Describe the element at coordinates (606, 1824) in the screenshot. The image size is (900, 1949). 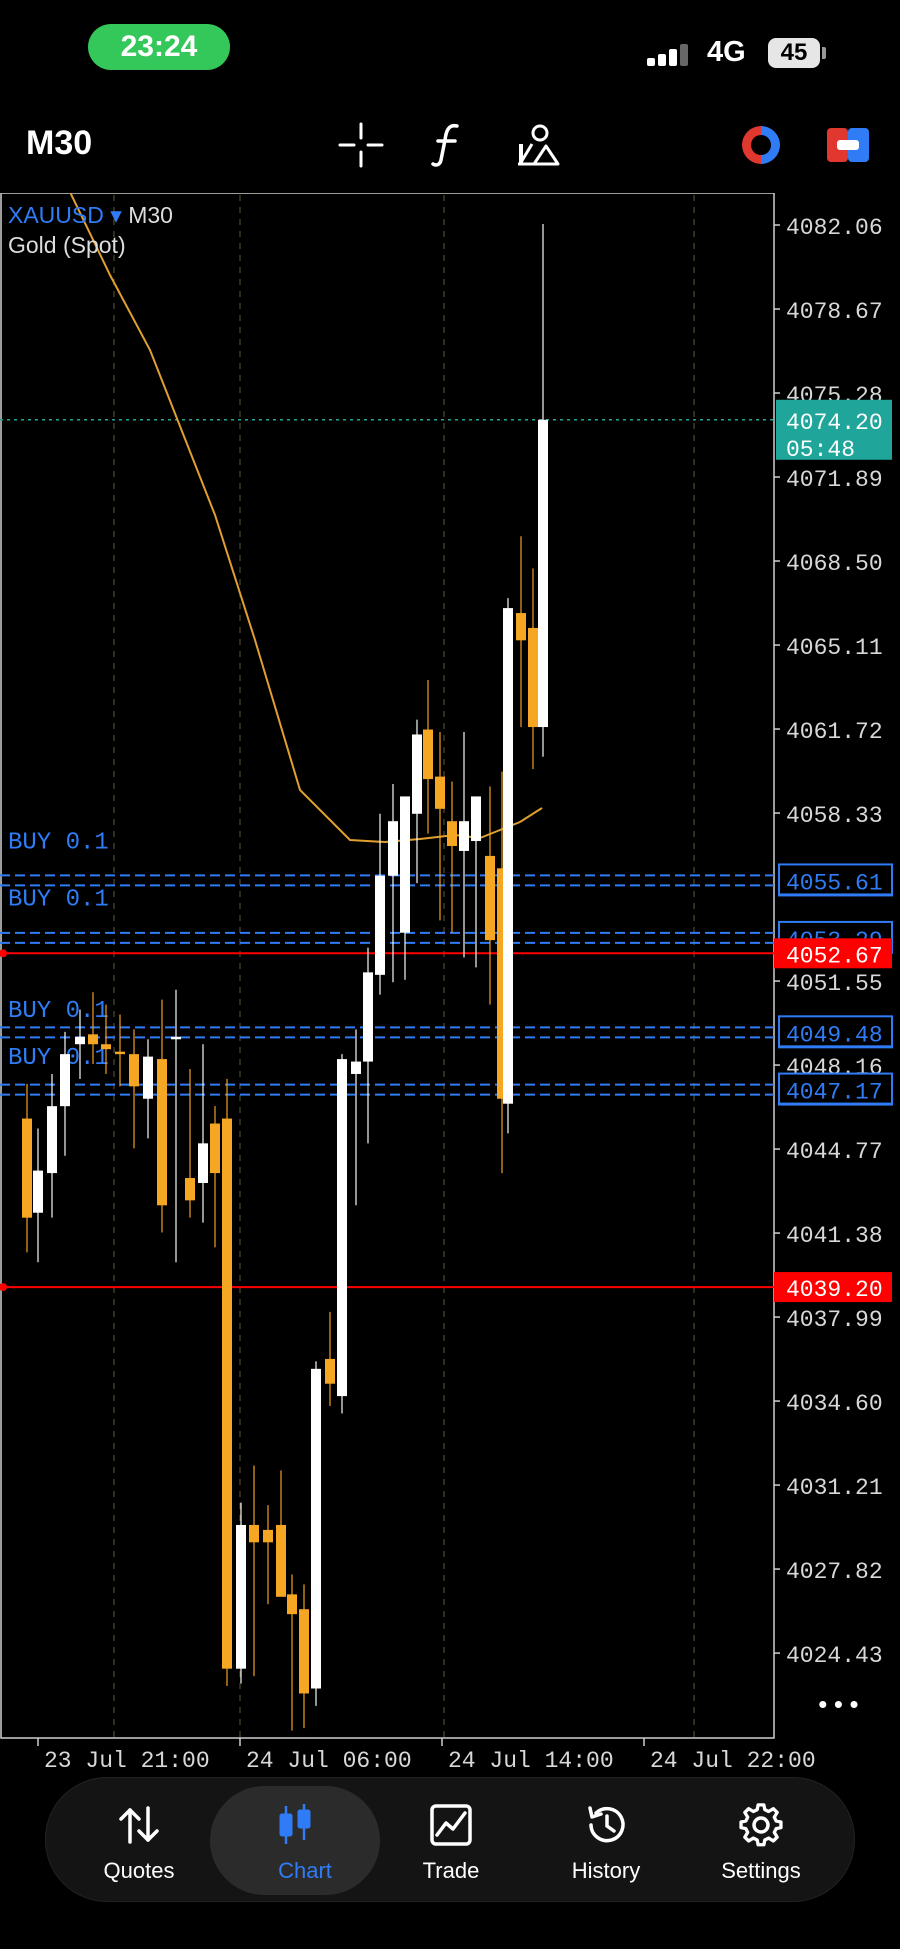
I see `history-icon` at that location.